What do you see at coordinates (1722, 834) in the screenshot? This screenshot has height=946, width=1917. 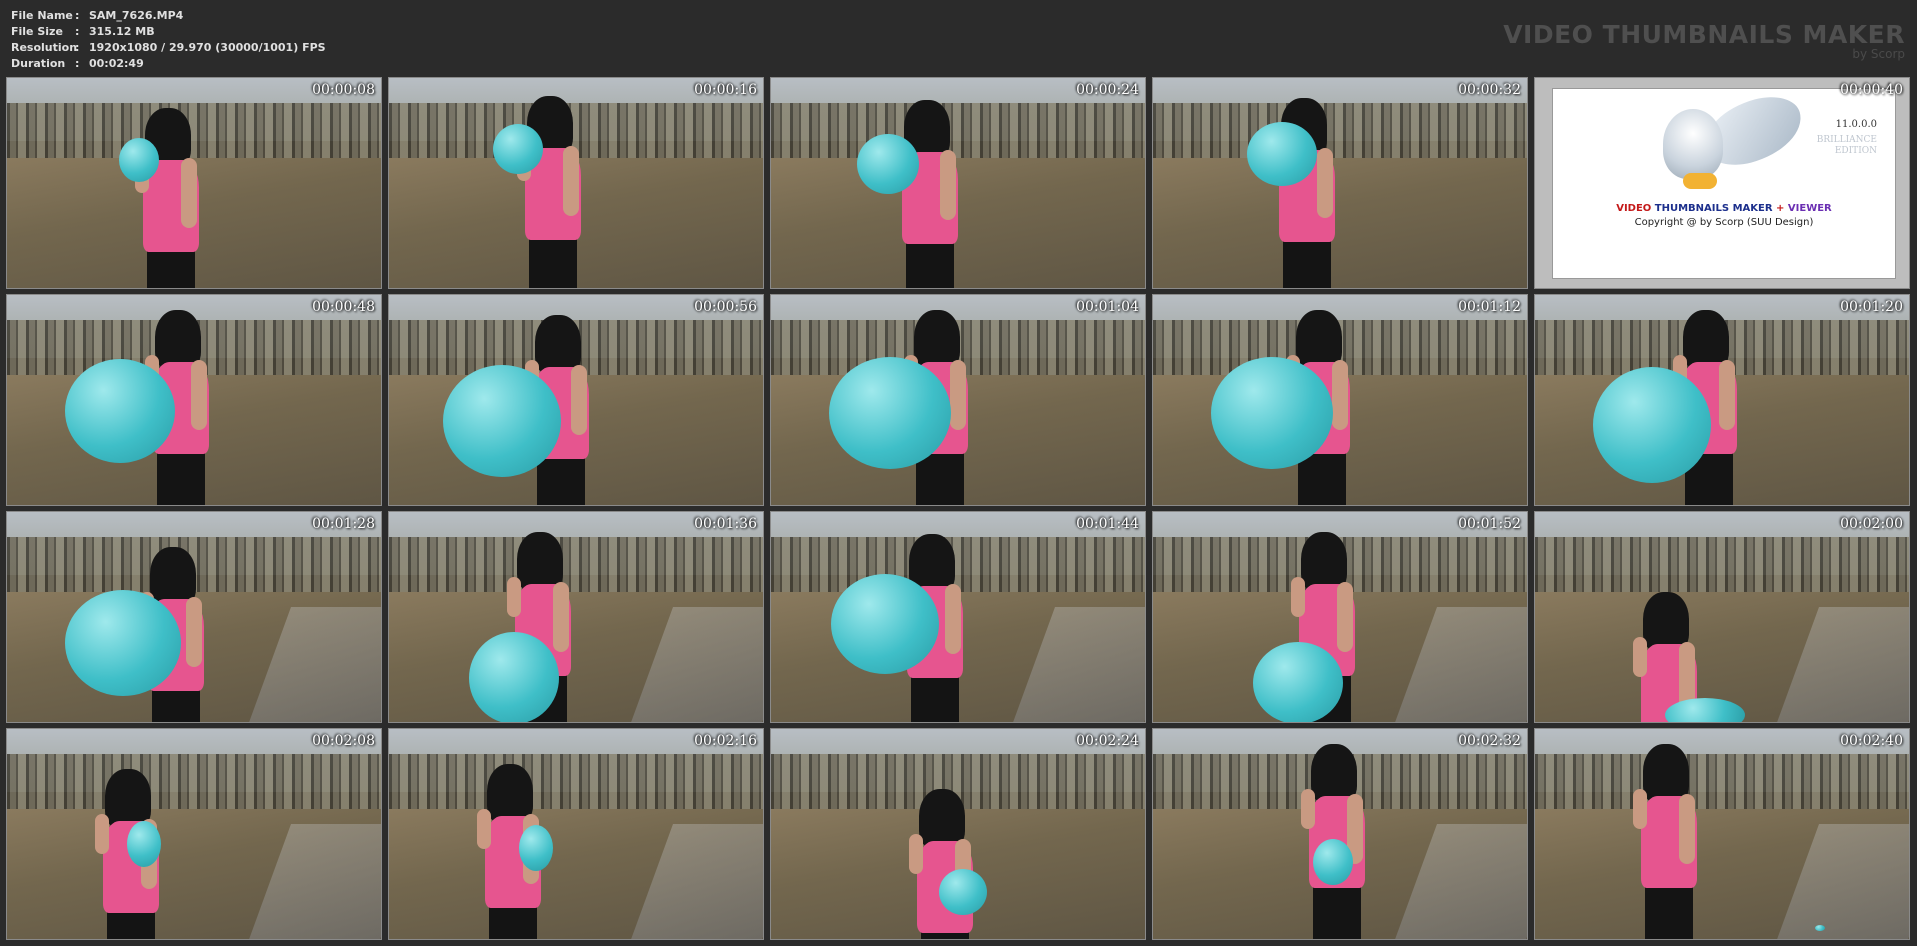 I see `thumbnail: 00:02:40` at bounding box center [1722, 834].